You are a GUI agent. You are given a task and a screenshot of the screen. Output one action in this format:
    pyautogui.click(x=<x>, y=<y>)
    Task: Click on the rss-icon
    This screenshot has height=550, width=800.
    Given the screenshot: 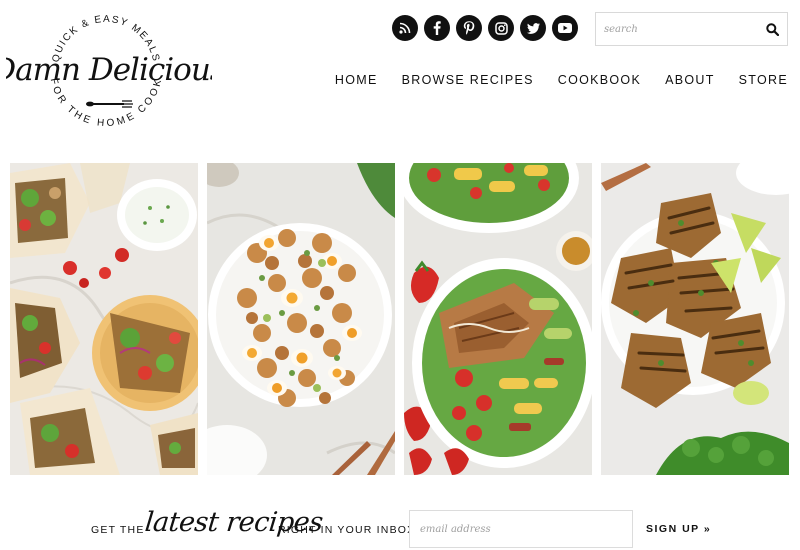 What is the action you would take?
    pyautogui.click(x=405, y=28)
    